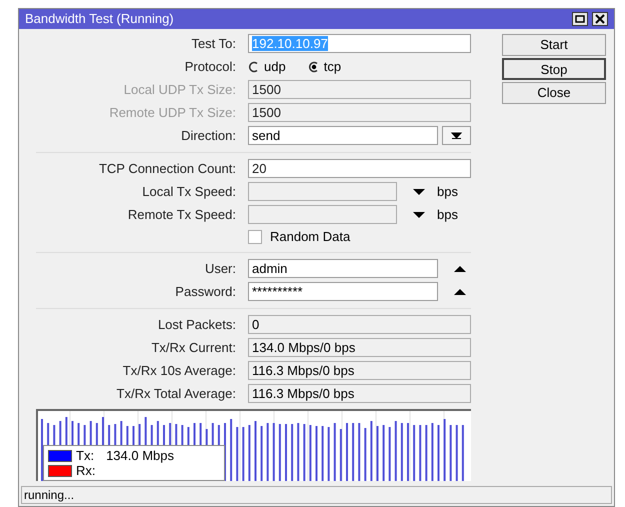  I want to click on field-label: Remote Tx Speed:, so click(182, 215).